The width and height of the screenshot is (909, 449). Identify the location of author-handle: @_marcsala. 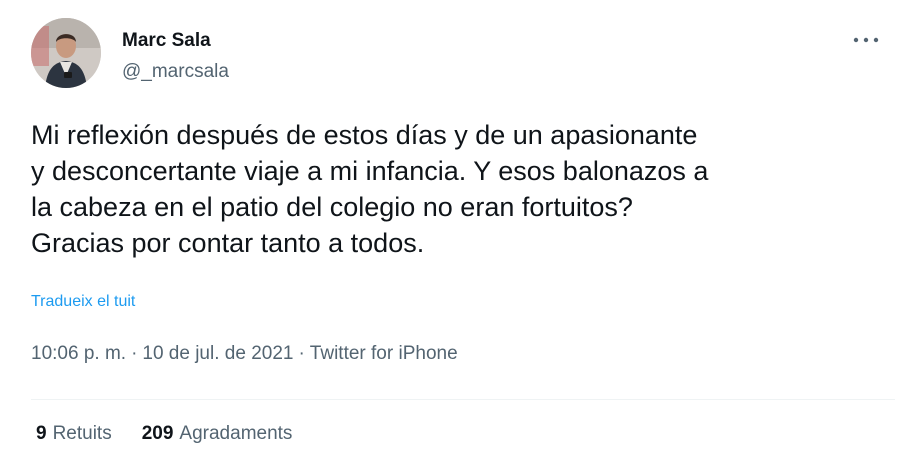
(175, 72).